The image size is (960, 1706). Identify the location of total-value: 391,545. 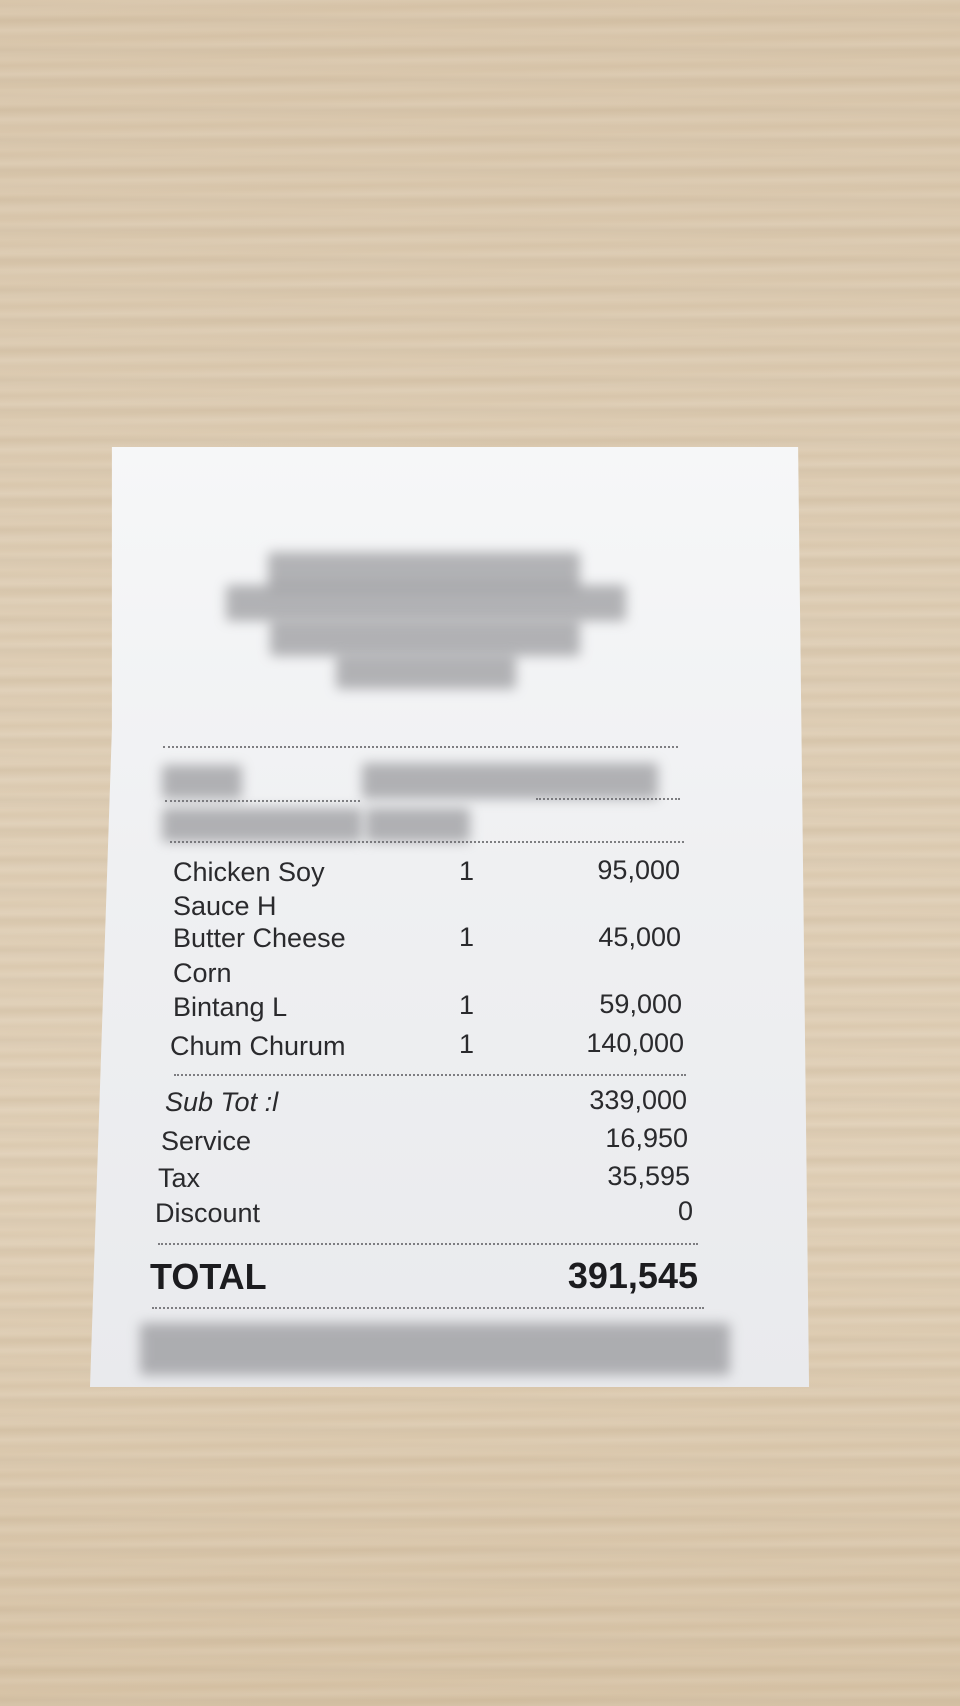
(632, 1275).